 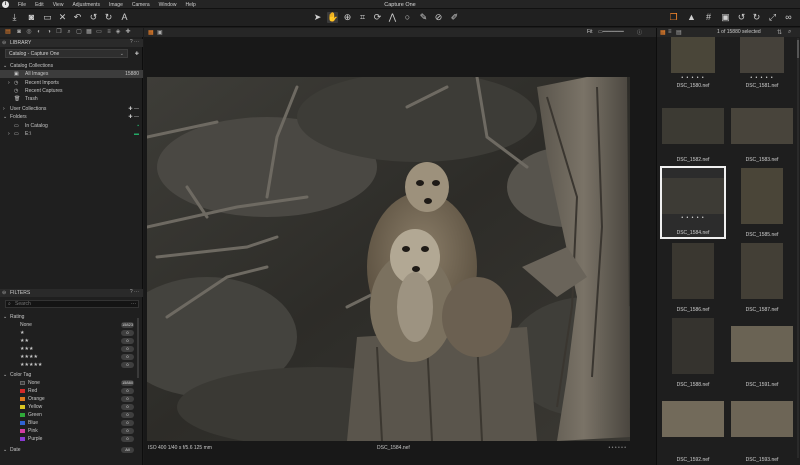 What do you see at coordinates (347, 17) in the screenshot?
I see `zoom-icon: ⊕` at bounding box center [347, 17].